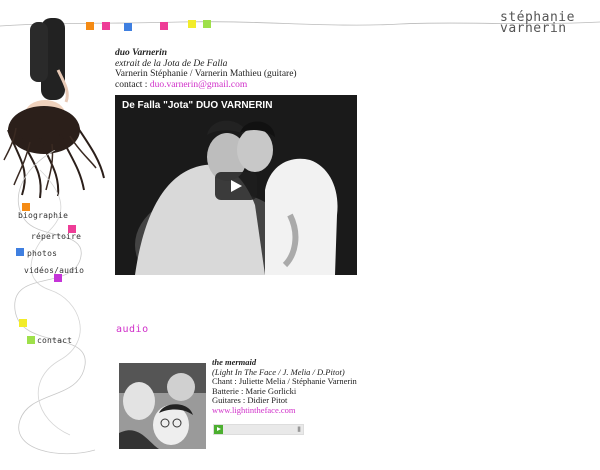  What do you see at coordinates (198, 85) in the screenshot?
I see `contact-email-link: duo.varnerin@gmail.com` at bounding box center [198, 85].